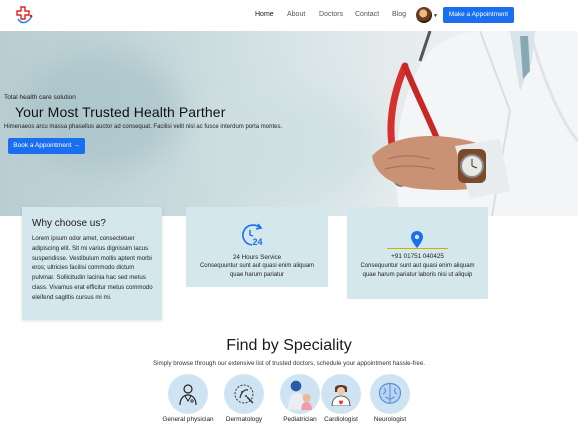  I want to click on clock-24-icon: 24, so click(252, 235).